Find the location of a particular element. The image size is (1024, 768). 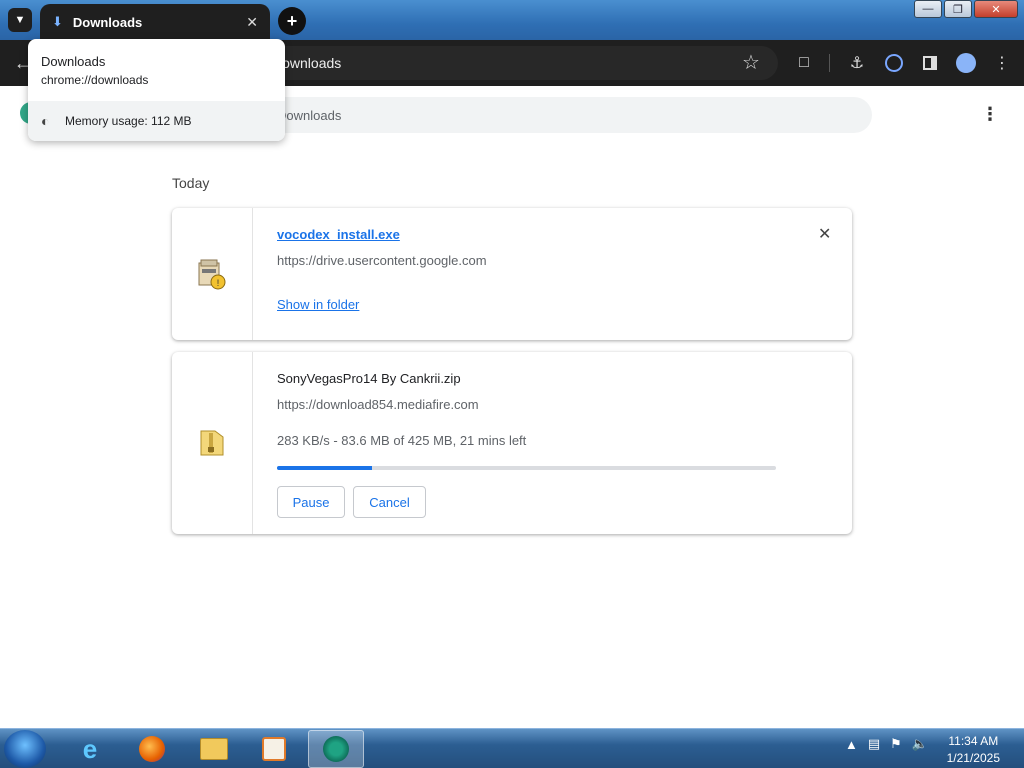

internet-explorer-icon: e is located at coordinates (90, 748).